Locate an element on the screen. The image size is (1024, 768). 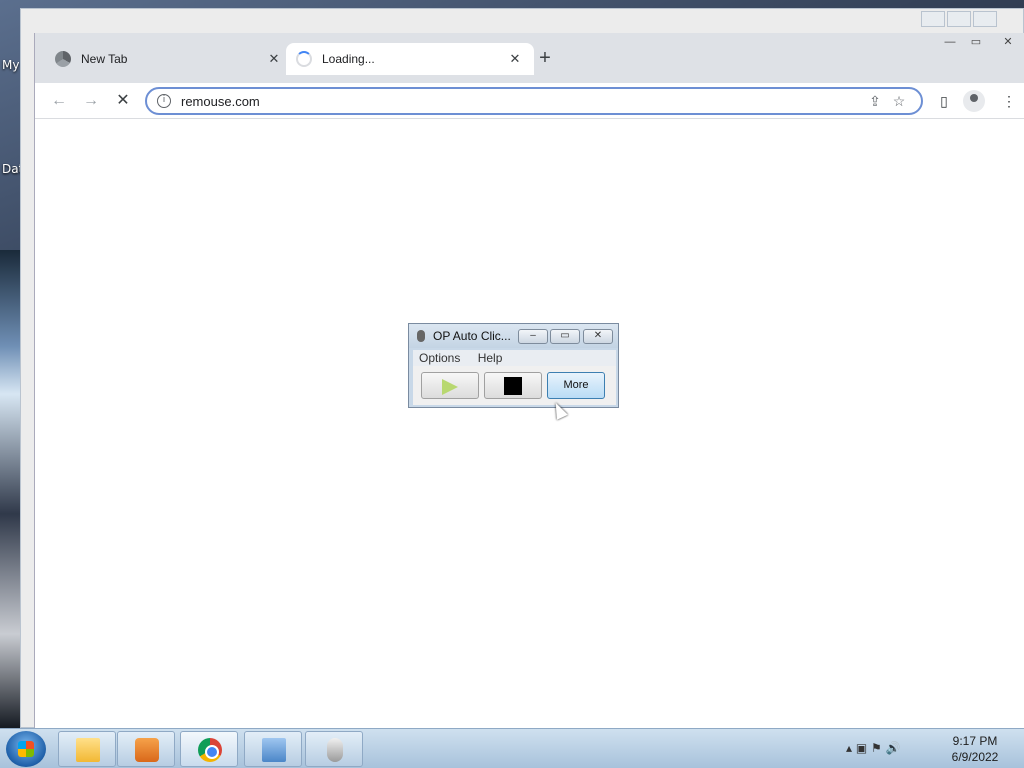
stop-button is located at coordinates (513, 385).